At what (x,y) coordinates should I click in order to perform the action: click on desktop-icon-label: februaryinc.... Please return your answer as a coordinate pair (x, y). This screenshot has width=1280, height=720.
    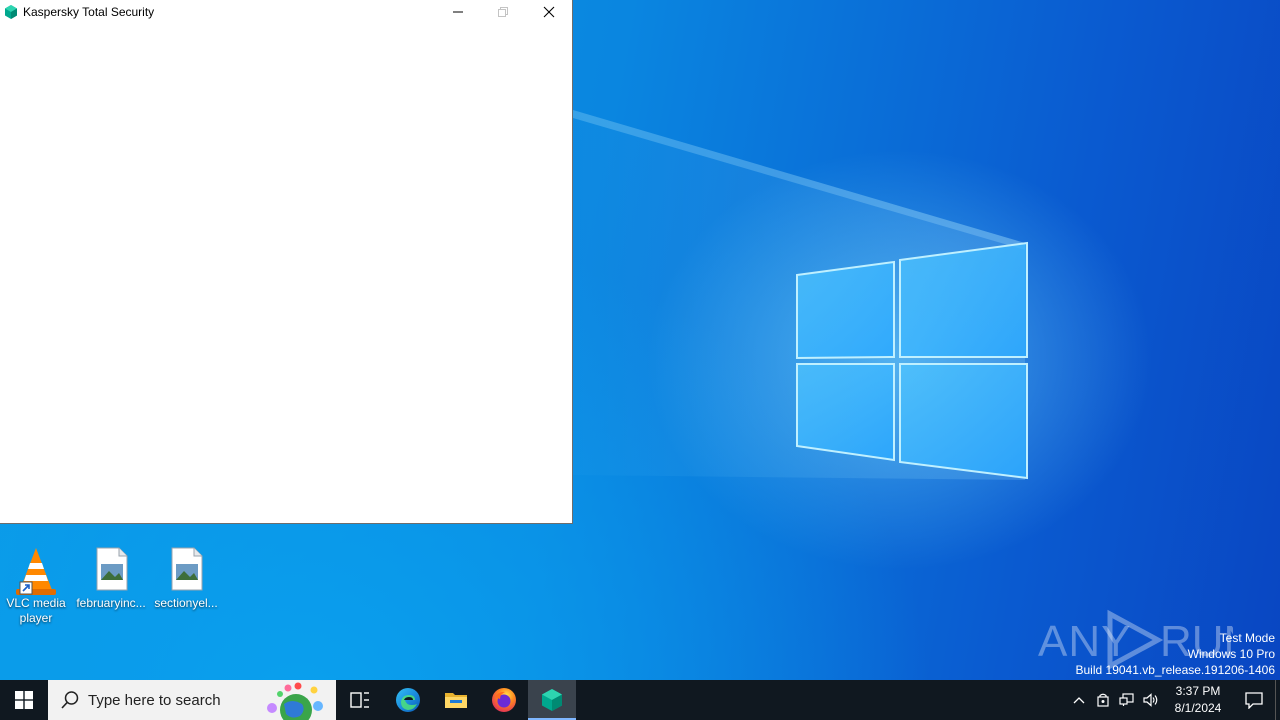
    Looking at the image, I should click on (111, 603).